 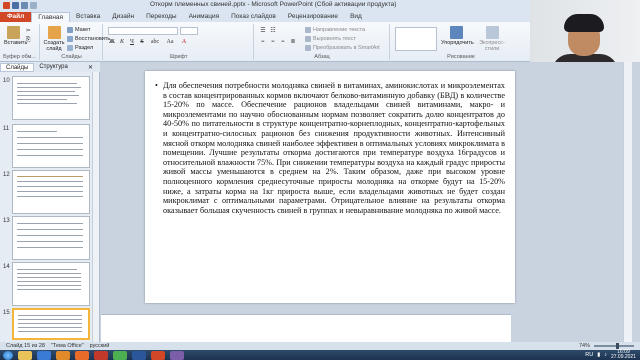 I want to click on side-panel-tabs: Слайды Структура ✕, so click(x=50, y=67).